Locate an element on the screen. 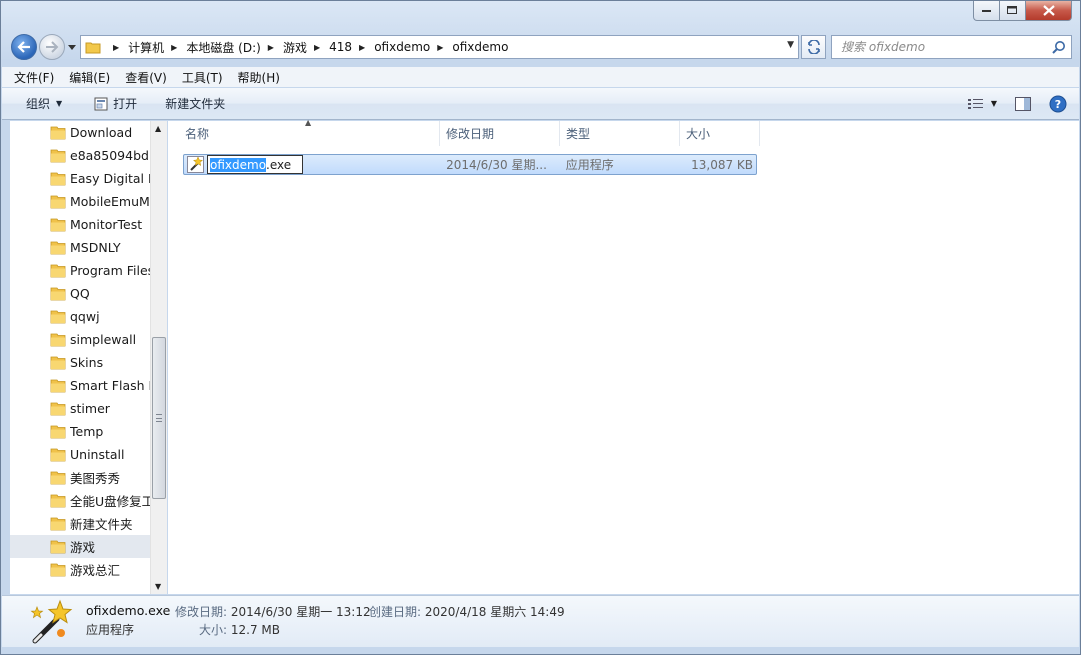 This screenshot has width=1081, height=655. history-dropdown is located at coordinates (72, 47).